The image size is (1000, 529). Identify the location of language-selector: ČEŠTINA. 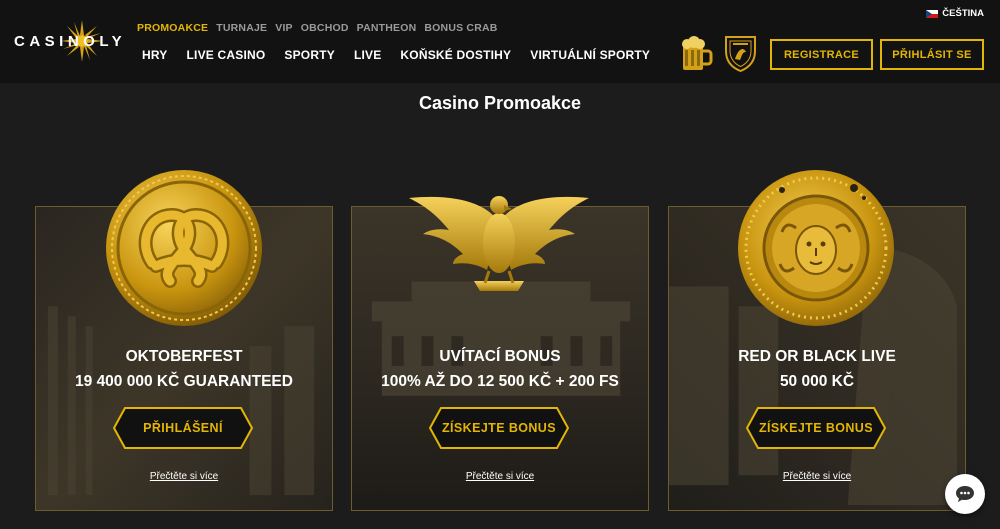
(955, 13).